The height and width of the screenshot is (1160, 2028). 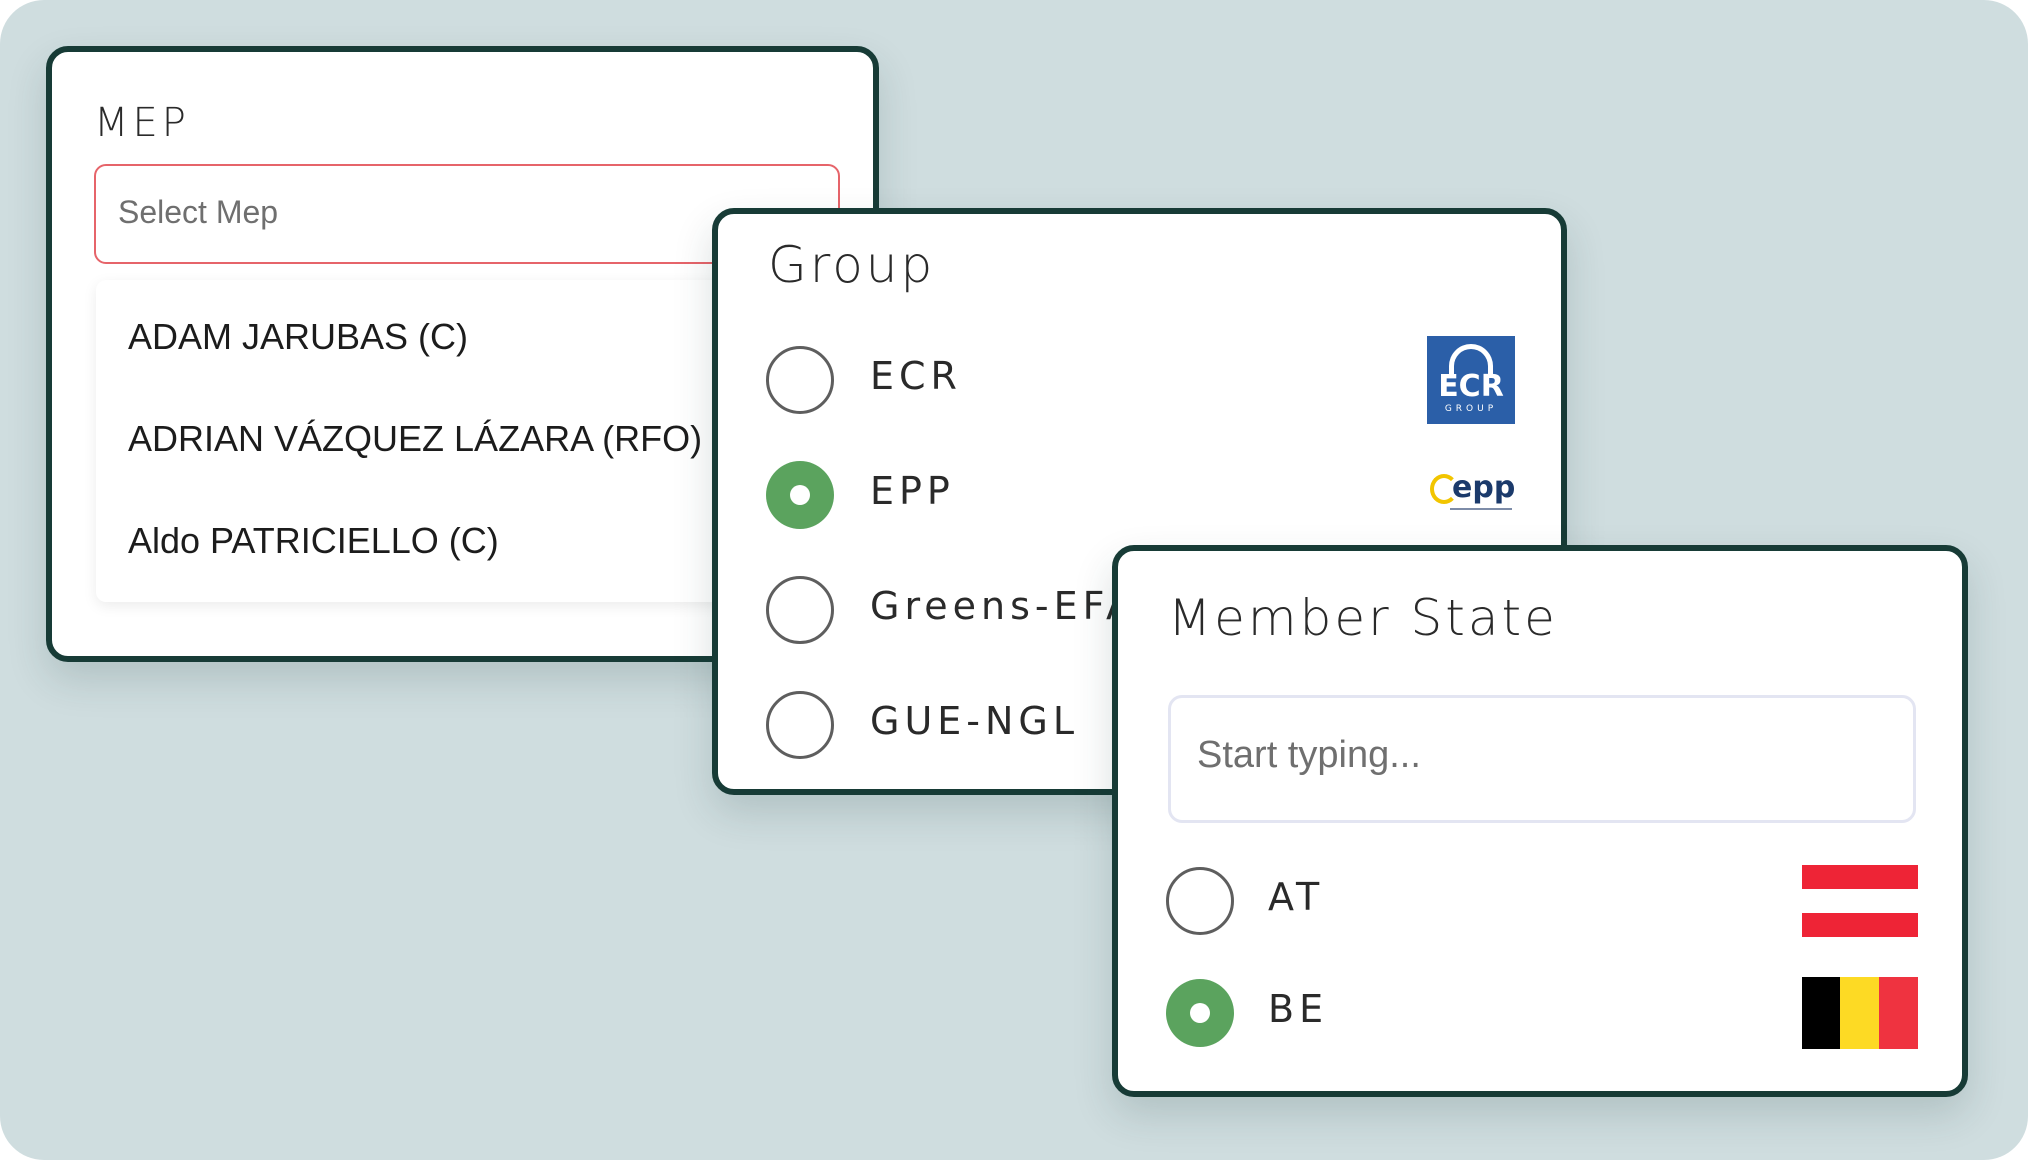 What do you see at coordinates (800, 610) in the screenshot?
I see `radio-greens-efa` at bounding box center [800, 610].